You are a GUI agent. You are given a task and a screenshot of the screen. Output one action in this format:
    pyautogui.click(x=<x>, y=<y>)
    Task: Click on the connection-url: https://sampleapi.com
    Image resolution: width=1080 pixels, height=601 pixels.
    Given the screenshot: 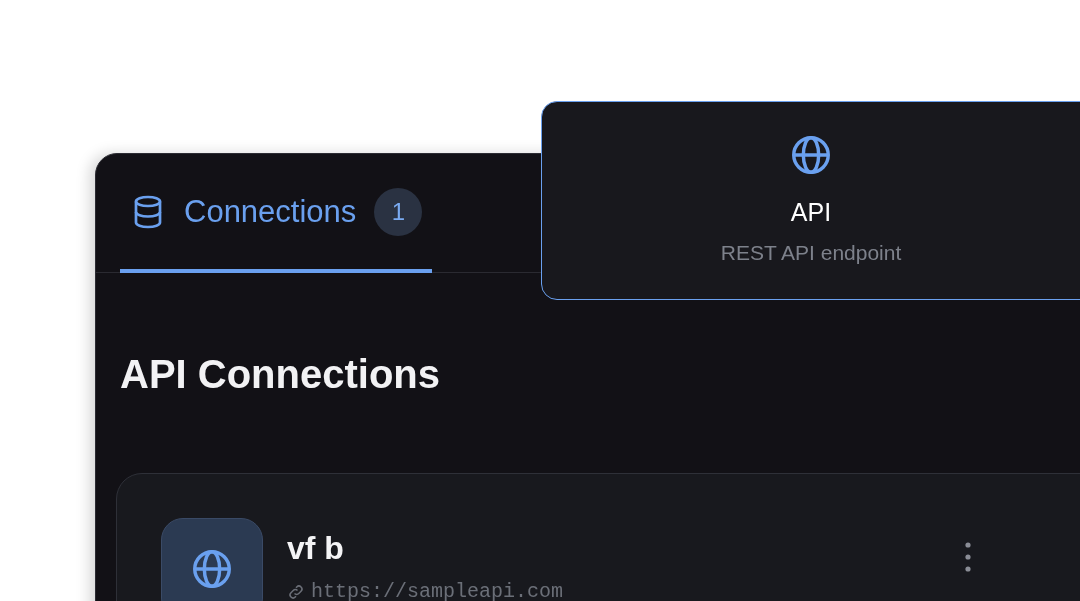 What is the action you would take?
    pyautogui.click(x=437, y=590)
    